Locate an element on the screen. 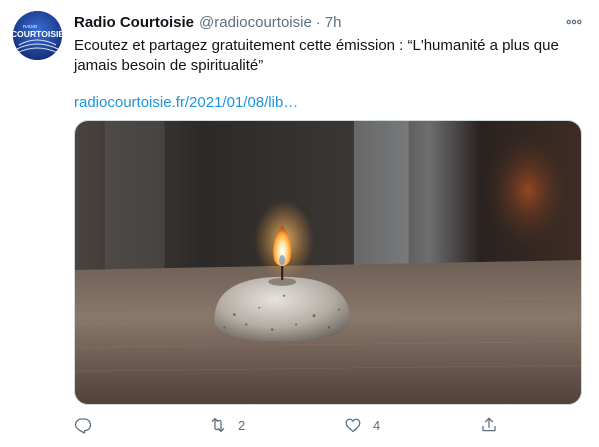  radio-courtoisie-logo: RADIO COURTOISIE is located at coordinates (37, 35).